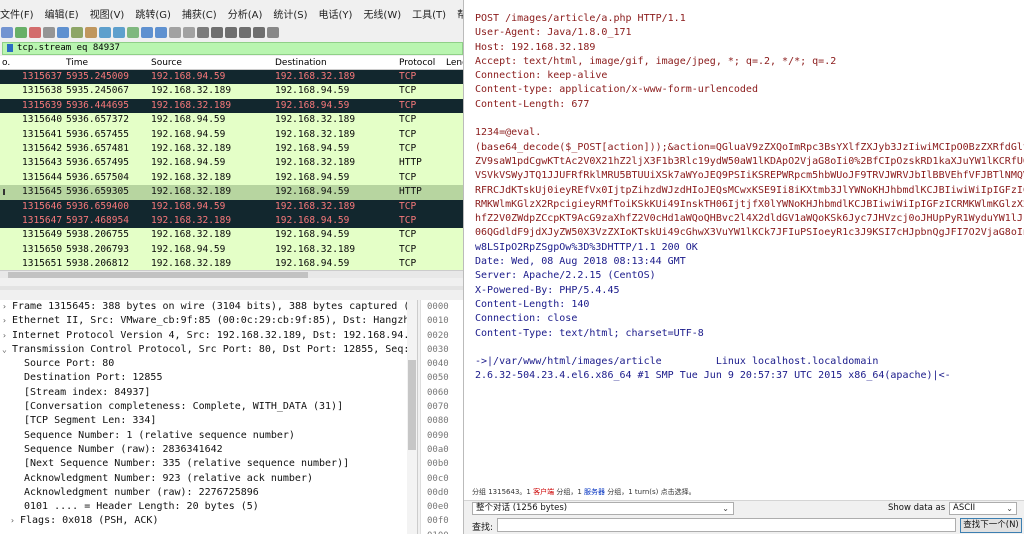 This screenshot has width=1024, height=534. I want to click on close-file-icon, so click(105, 32).